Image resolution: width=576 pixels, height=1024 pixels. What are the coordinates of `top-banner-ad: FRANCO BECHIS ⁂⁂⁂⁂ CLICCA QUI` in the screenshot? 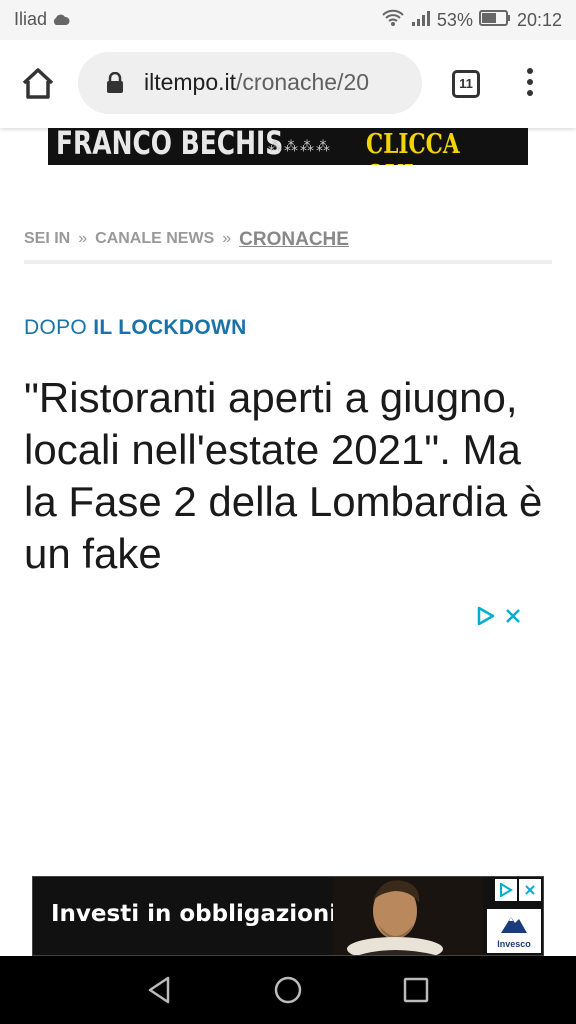 It's located at (288, 146).